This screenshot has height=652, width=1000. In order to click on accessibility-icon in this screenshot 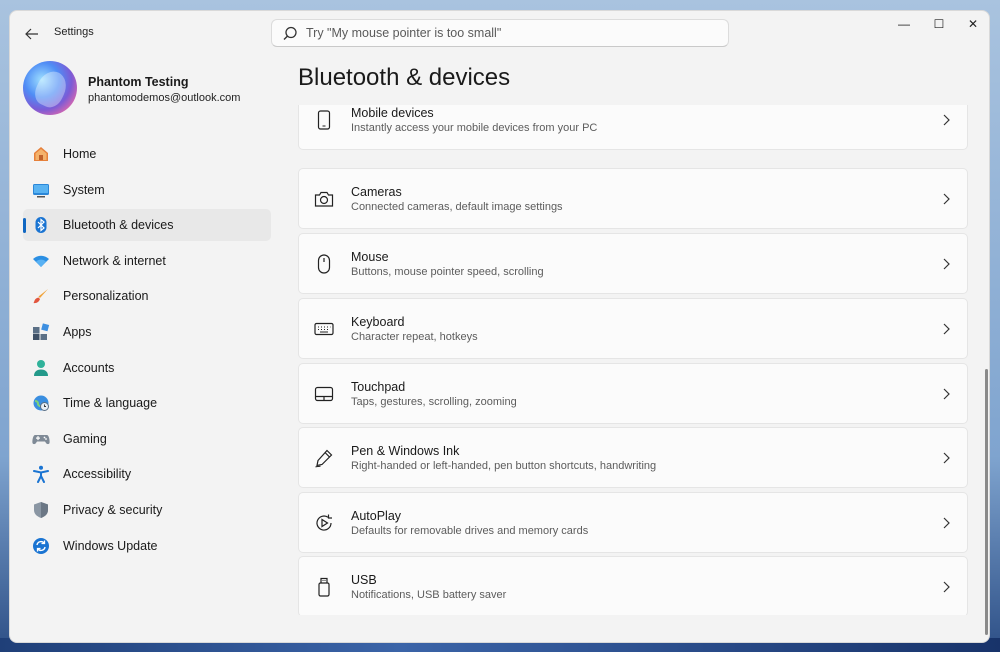, I will do `click(41, 474)`.